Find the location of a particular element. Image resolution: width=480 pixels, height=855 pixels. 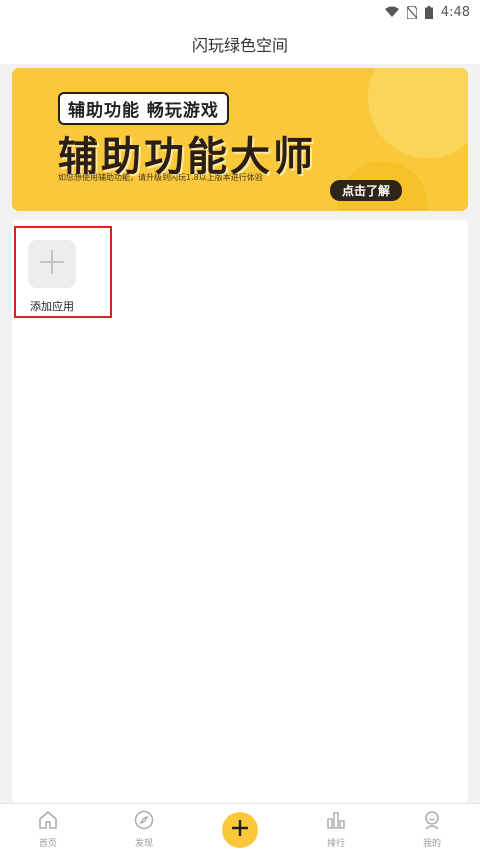

nav-discover-label: 发现 is located at coordinates (143, 844).